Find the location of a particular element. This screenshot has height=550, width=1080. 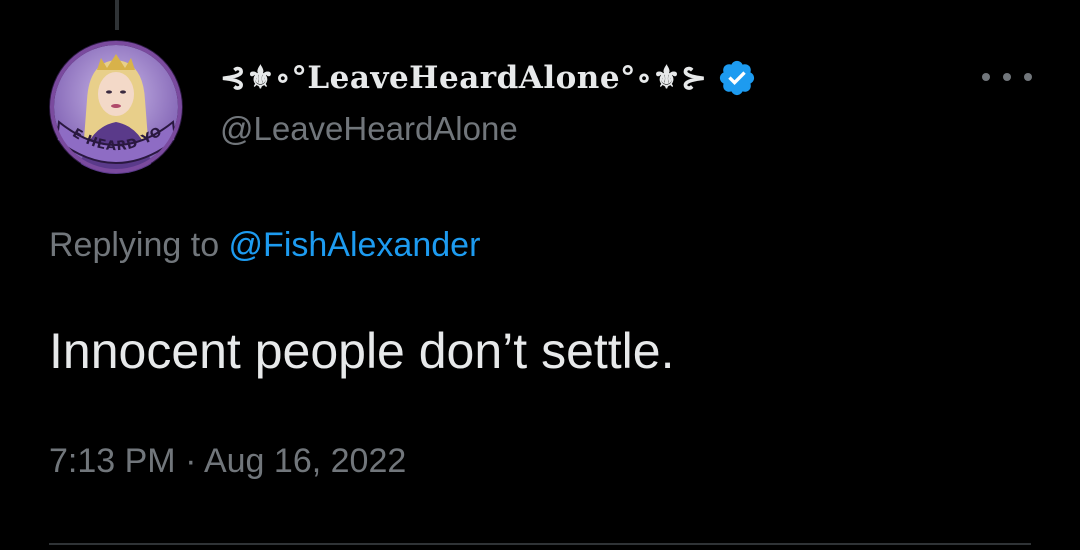

avatar-image: WE HEARD YOU is located at coordinates (116, 107).